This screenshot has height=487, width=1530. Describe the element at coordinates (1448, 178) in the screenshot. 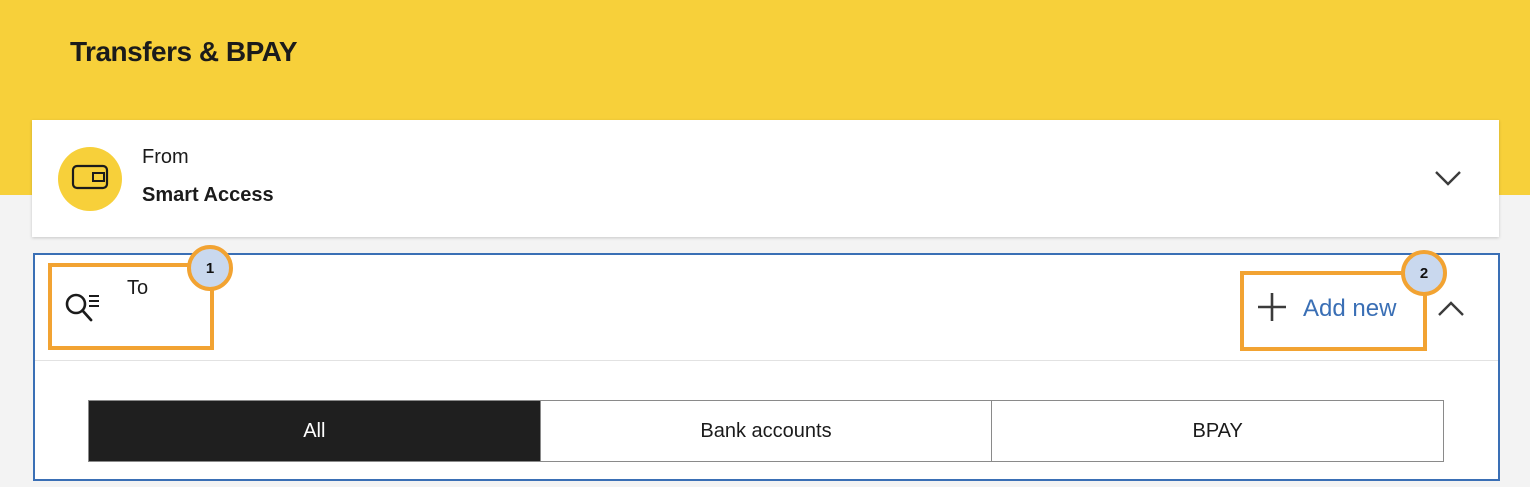

I see `chevron-down-icon` at that location.